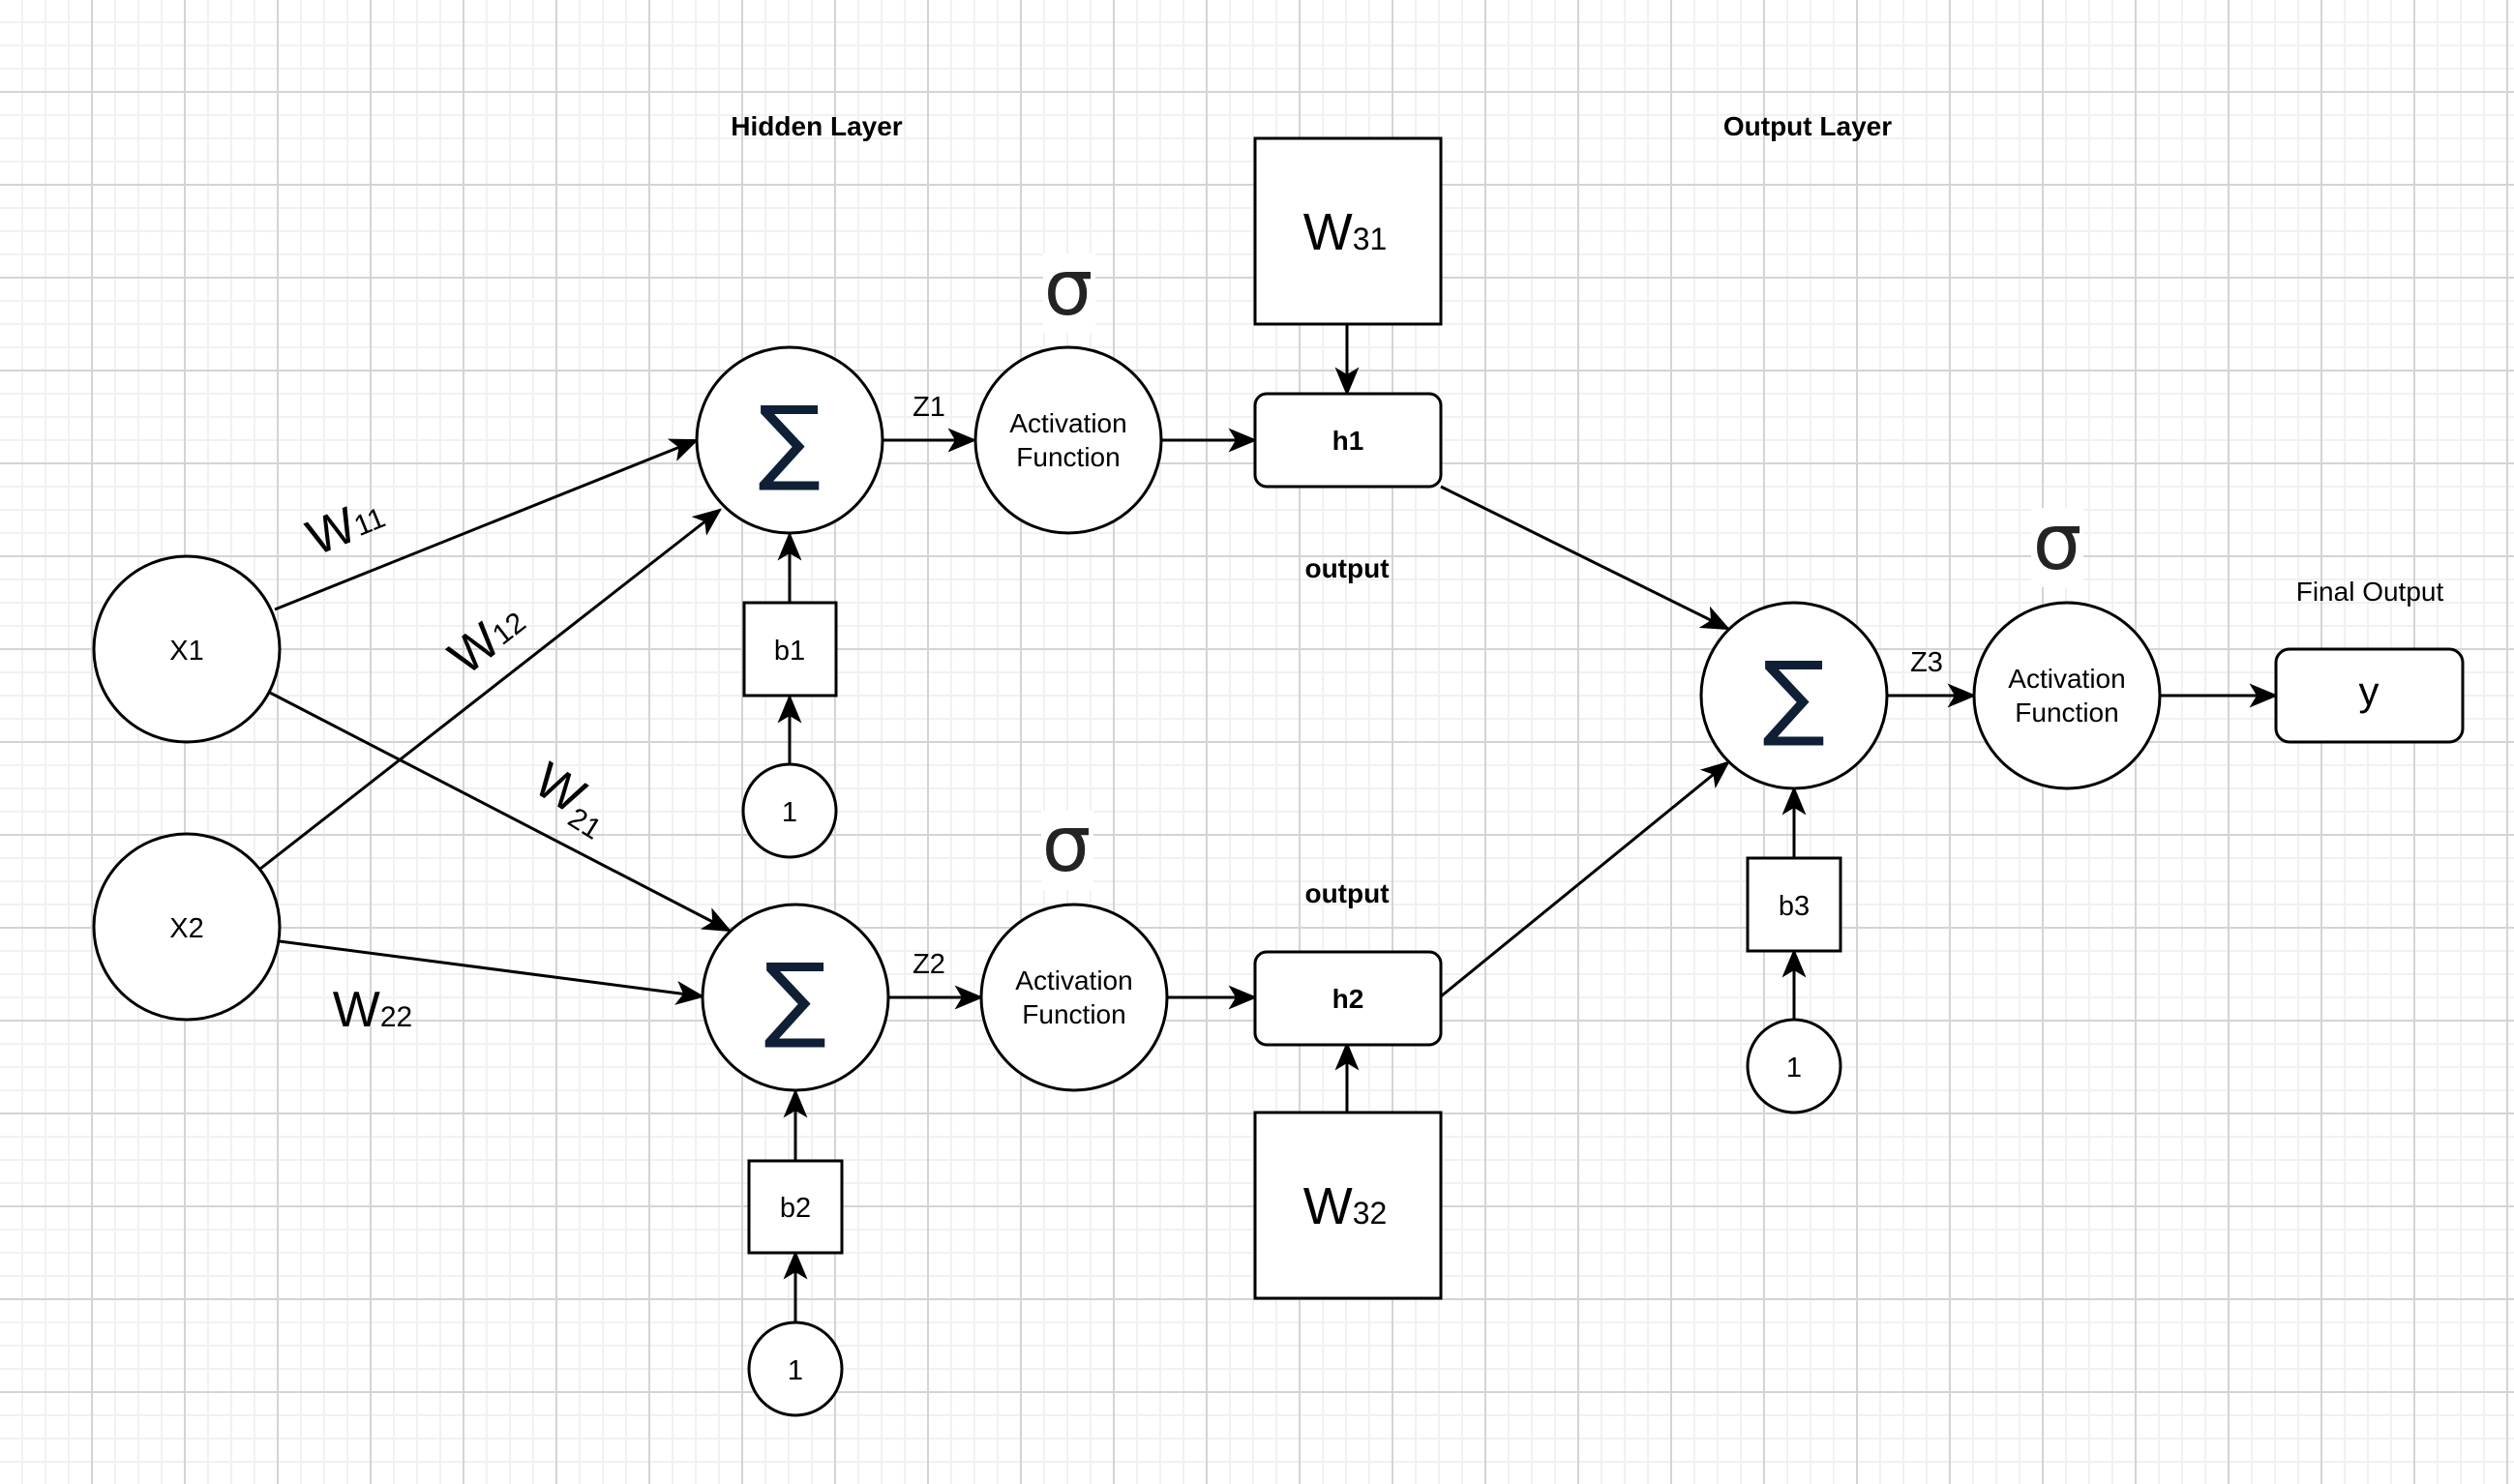  What do you see at coordinates (1068, 440) in the screenshot?
I see `activation-function-node-1: Activation Function` at bounding box center [1068, 440].